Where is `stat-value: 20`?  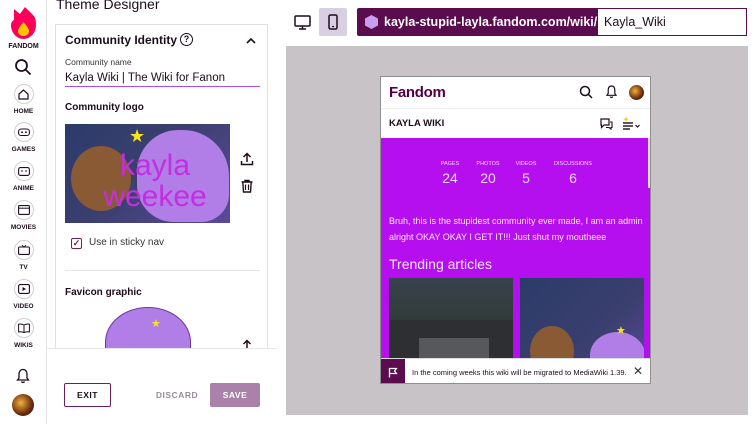
stat-value: 20 is located at coordinates (488, 178).